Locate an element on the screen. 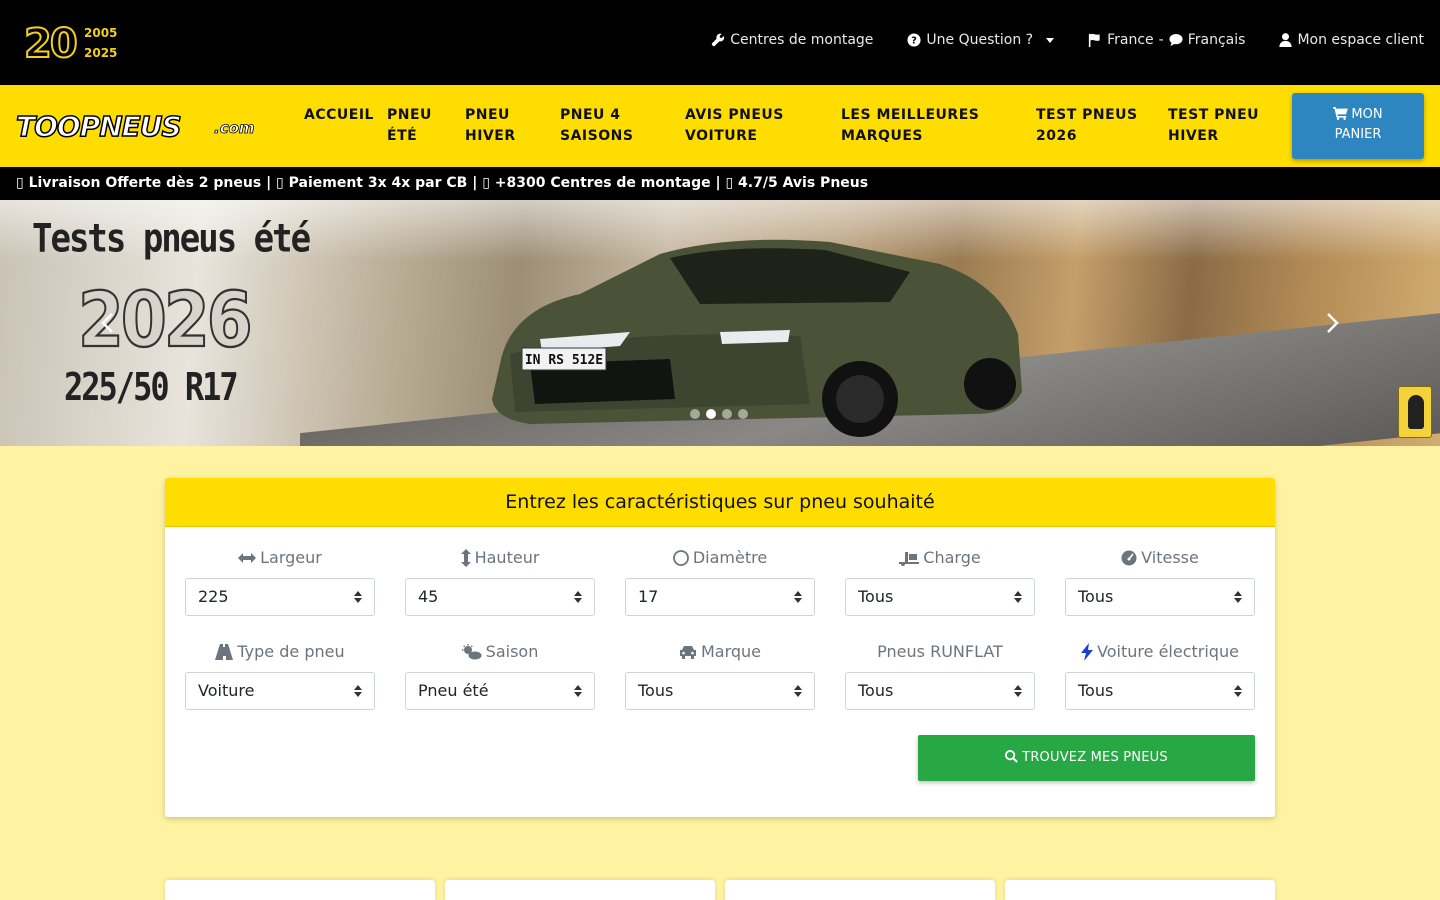 This screenshot has width=1440, height=900. electric-field: Voiture électrique Tous is located at coordinates (1160, 675).